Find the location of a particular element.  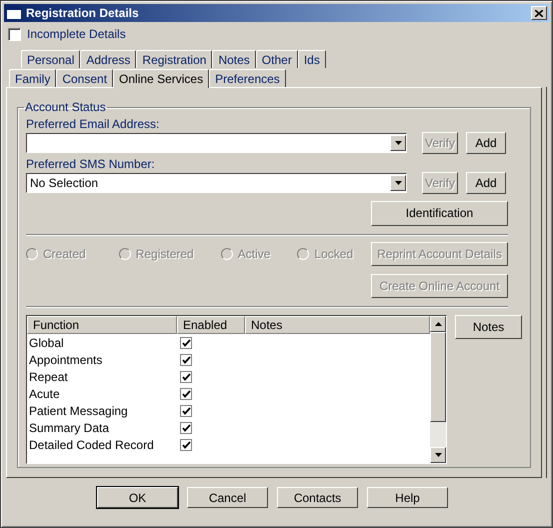

close-button is located at coordinates (539, 13).